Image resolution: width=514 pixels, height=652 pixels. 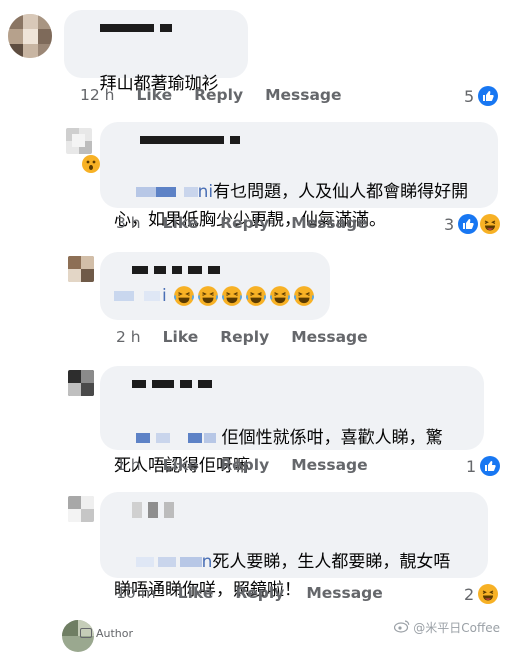 I want to click on reaction-summary: 3, so click(x=472, y=224).